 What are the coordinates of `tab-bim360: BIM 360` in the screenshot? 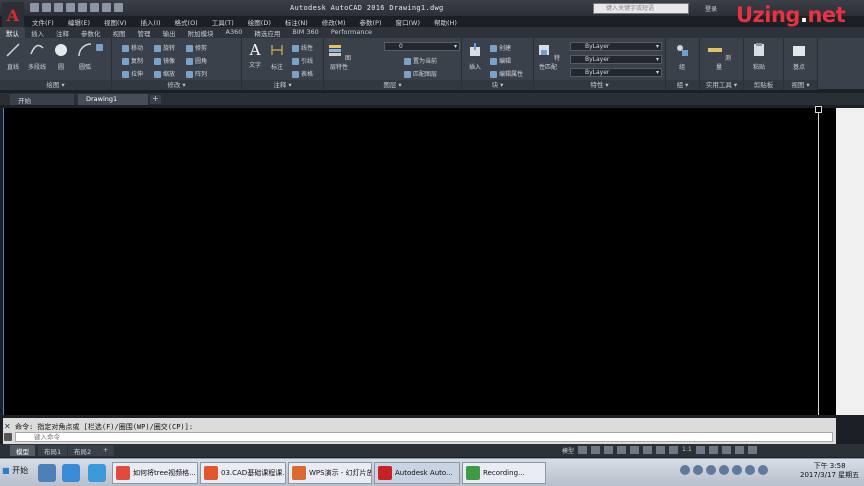 It's located at (305, 32).